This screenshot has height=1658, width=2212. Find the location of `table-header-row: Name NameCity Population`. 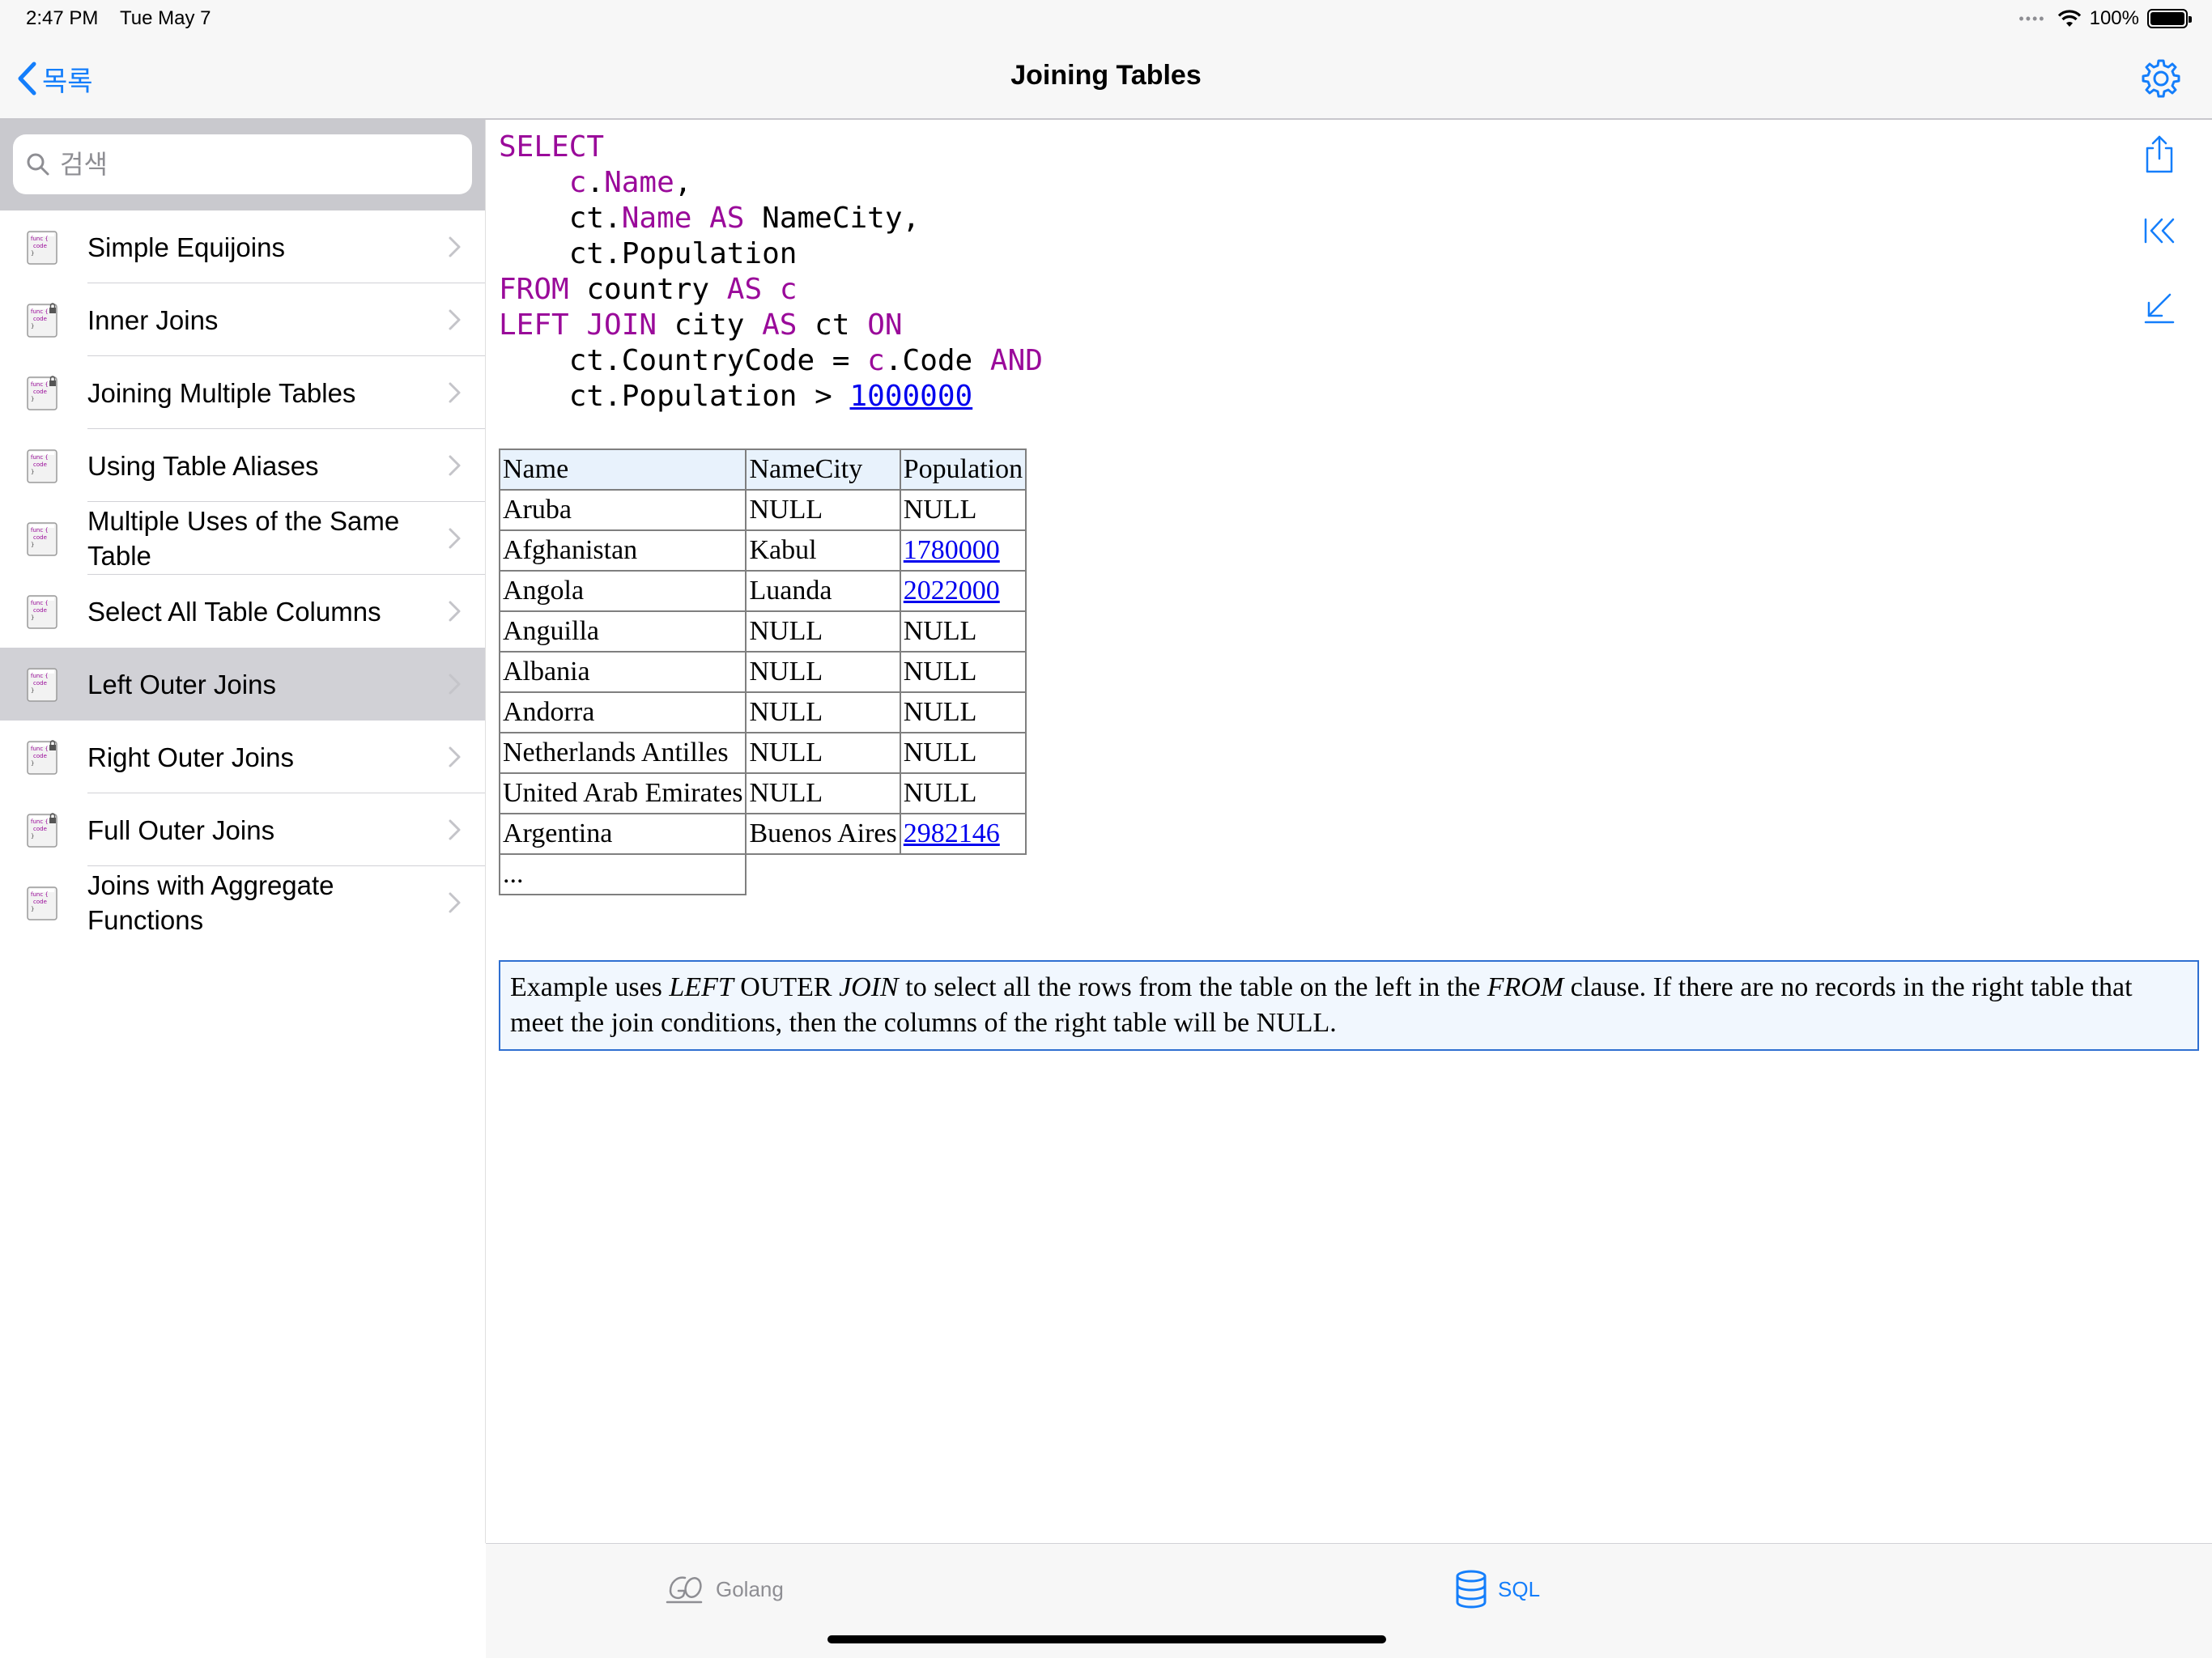

table-header-row: Name NameCity Population is located at coordinates (762, 470).